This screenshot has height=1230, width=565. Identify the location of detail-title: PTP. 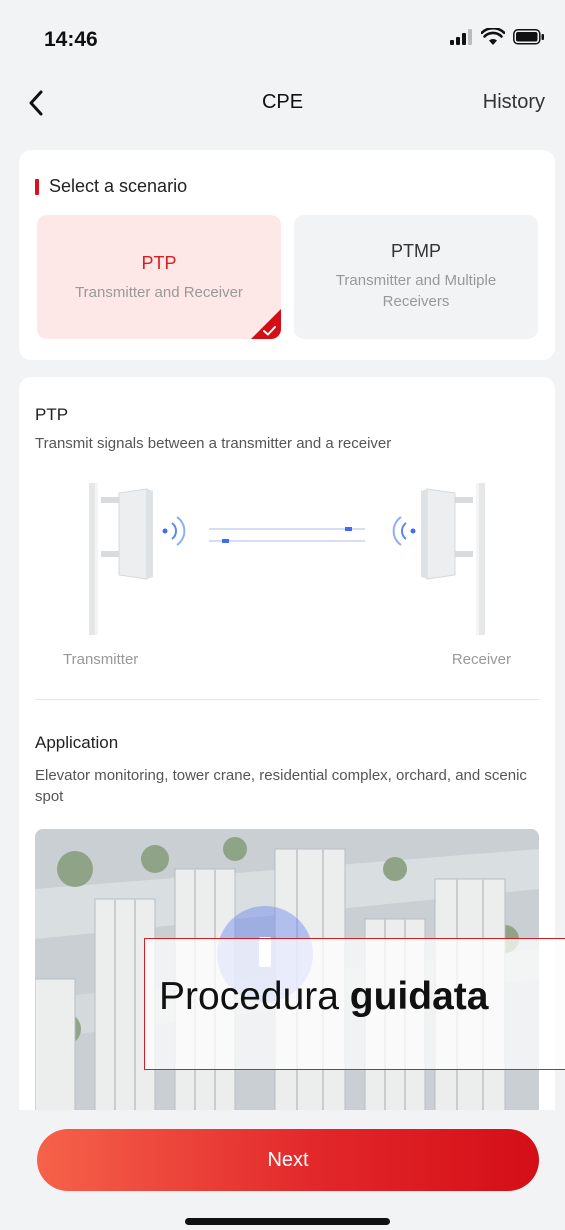
(52, 414).